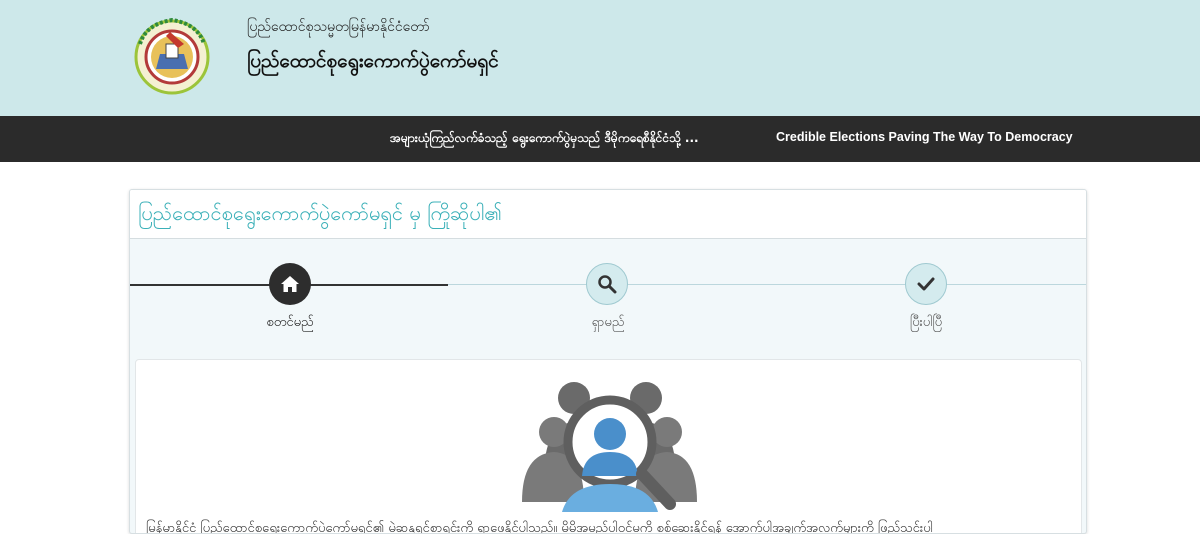 The height and width of the screenshot is (534, 1200). I want to click on home-icon, so click(290, 284).